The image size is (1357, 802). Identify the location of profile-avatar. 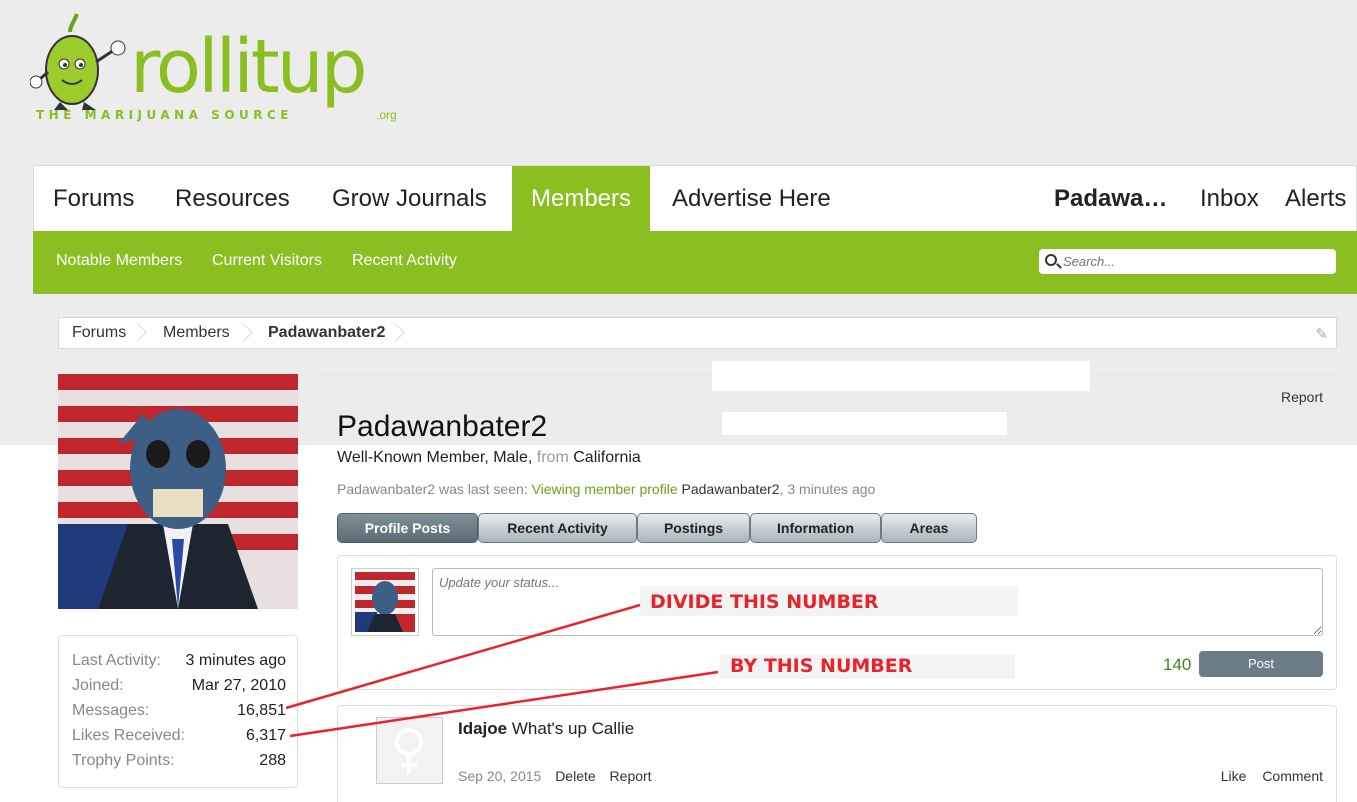
(178, 491).